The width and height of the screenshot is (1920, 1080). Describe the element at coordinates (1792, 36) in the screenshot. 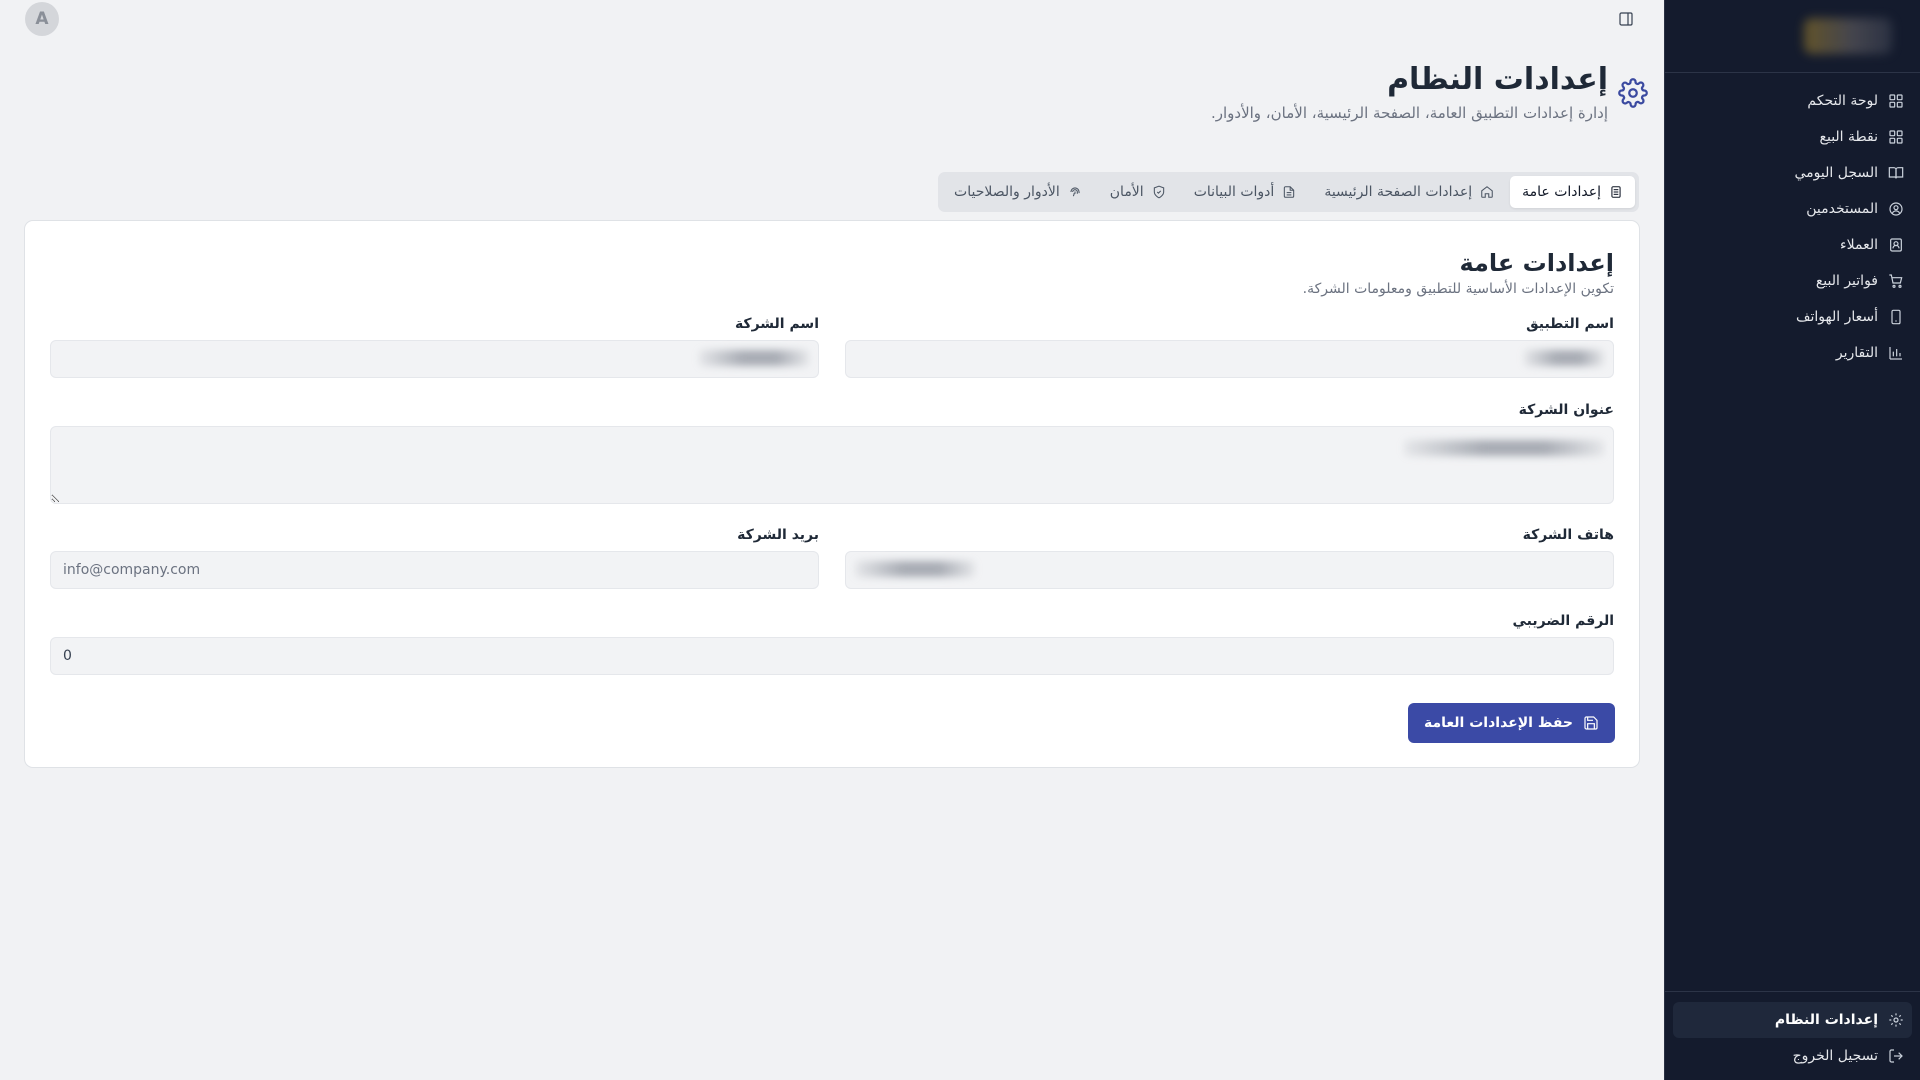

I see `sidebar-header` at that location.